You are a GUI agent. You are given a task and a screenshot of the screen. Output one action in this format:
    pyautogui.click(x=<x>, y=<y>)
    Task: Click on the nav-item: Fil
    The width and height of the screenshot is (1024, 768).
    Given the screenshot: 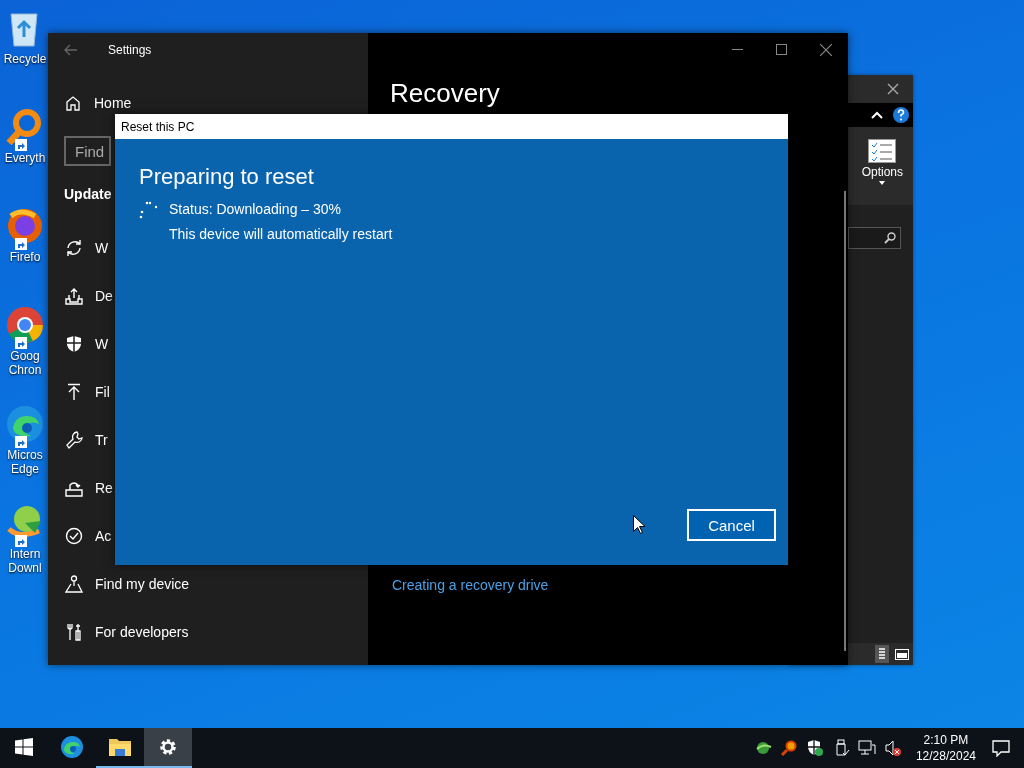 What is the action you would take?
    pyautogui.click(x=87, y=392)
    